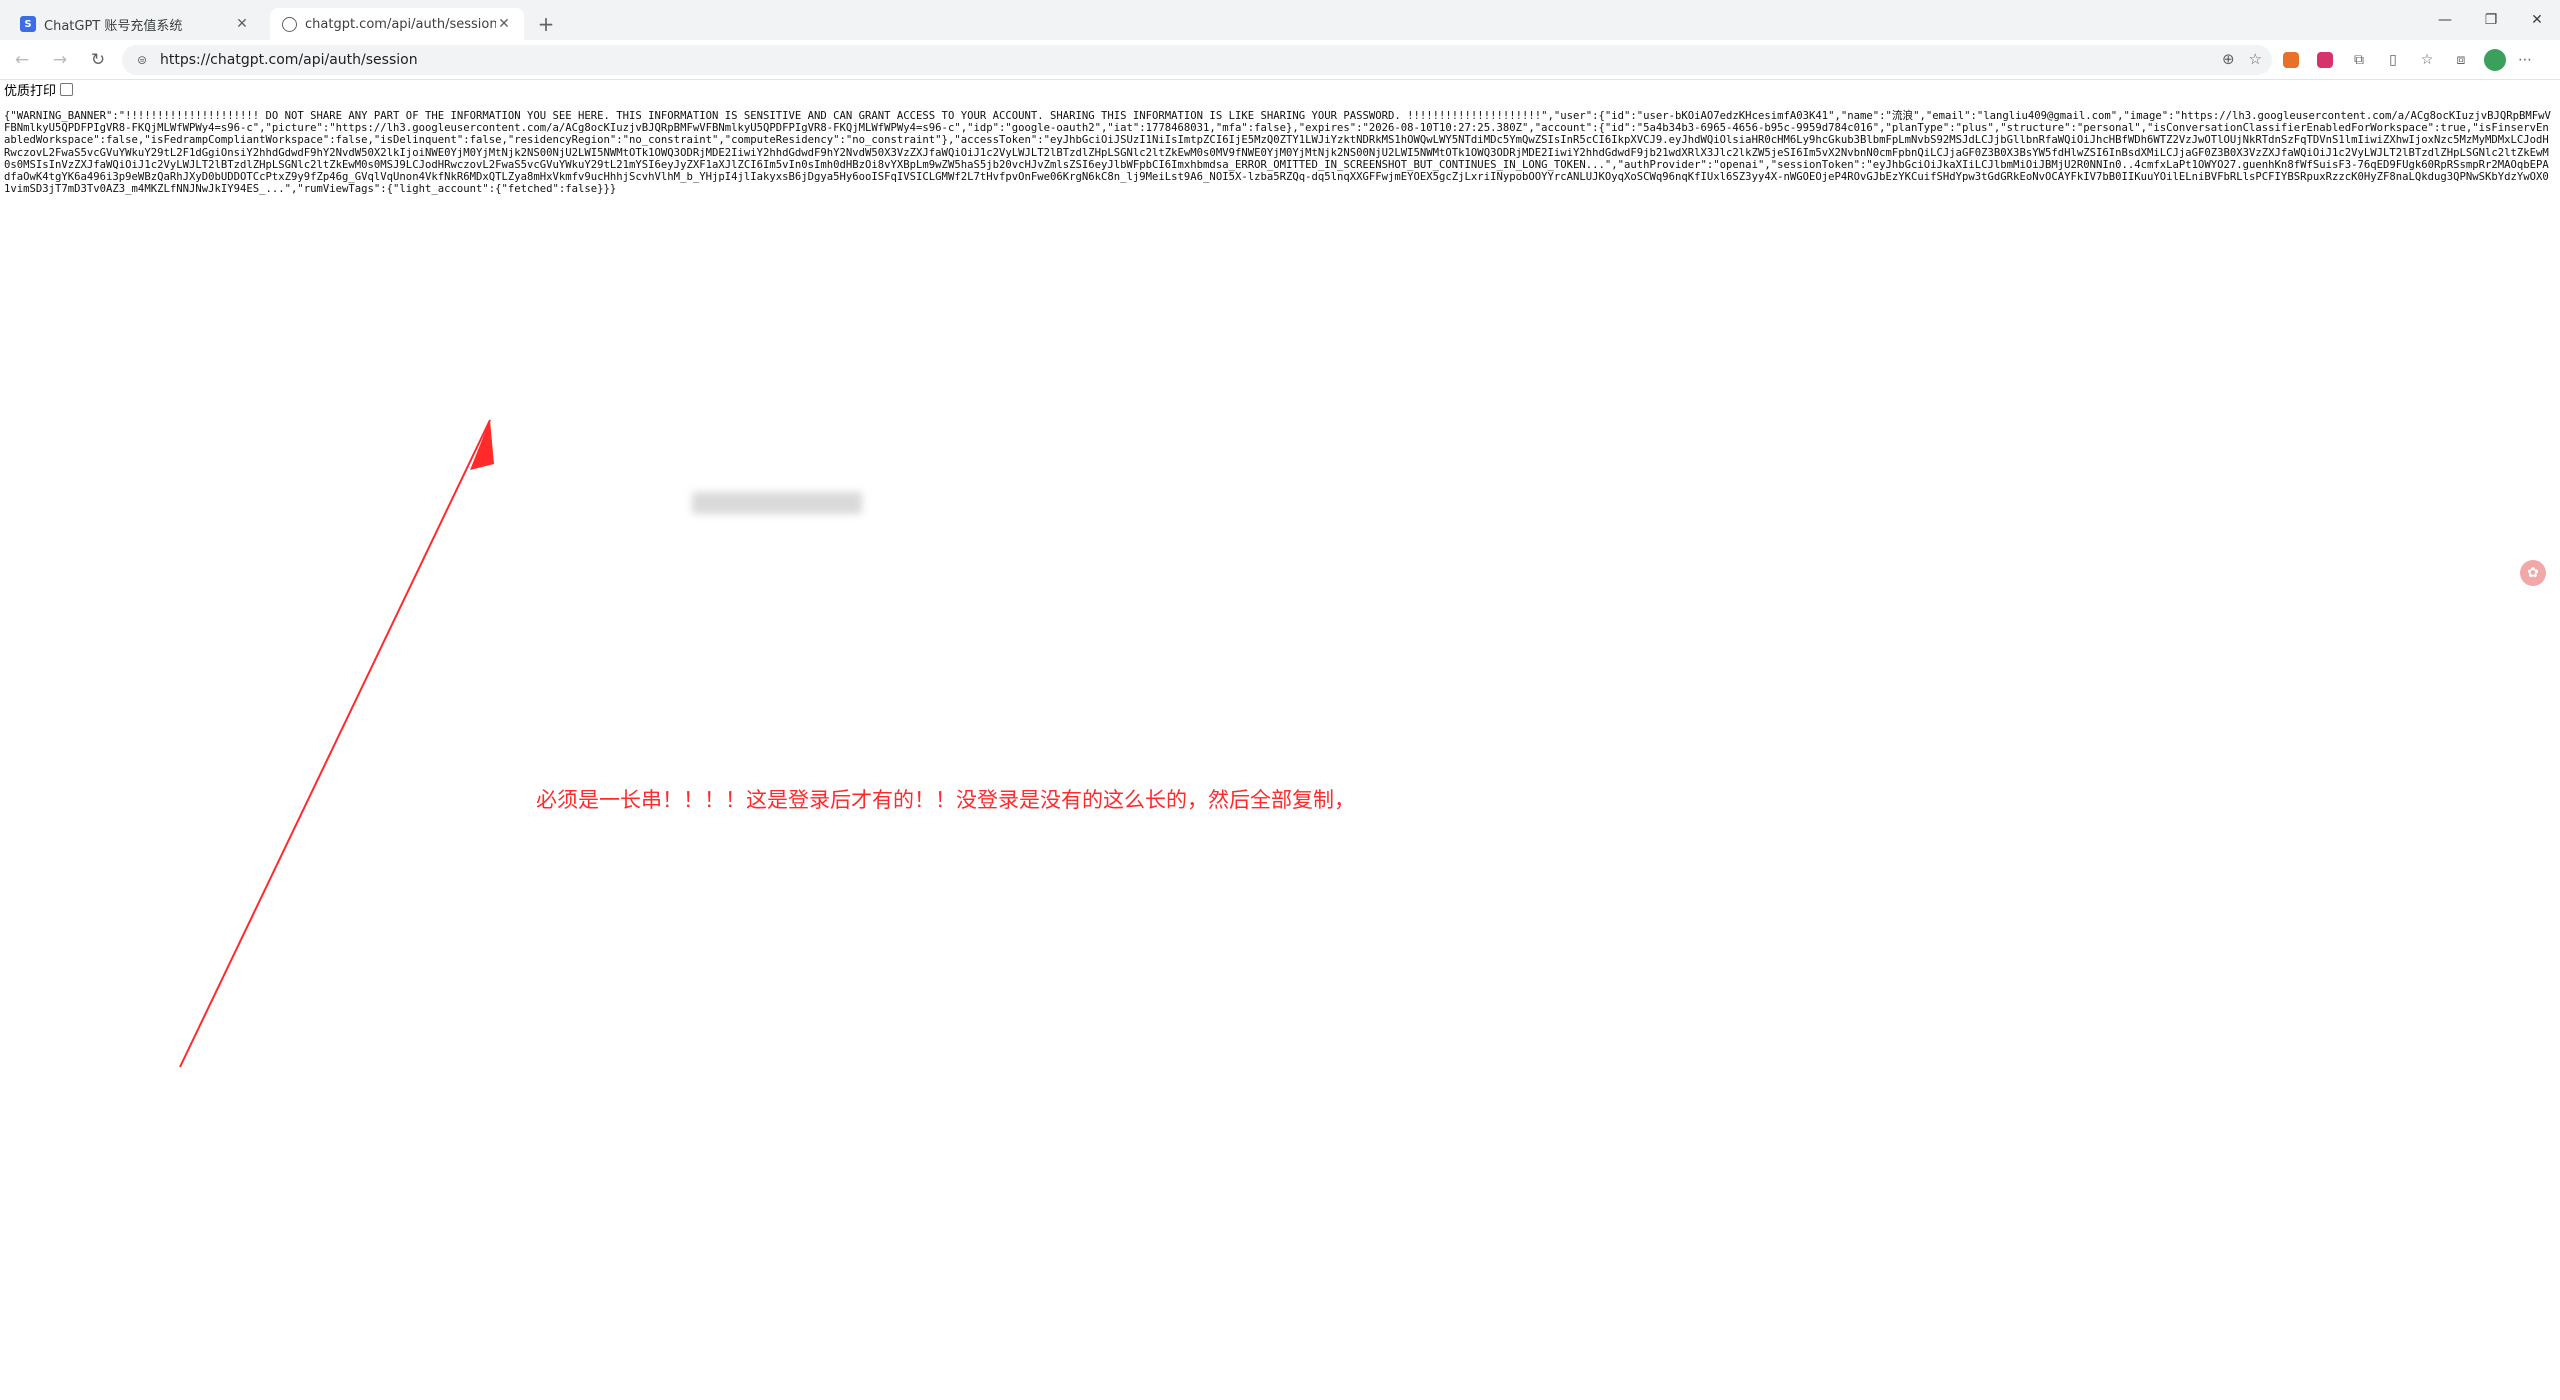  Describe the element at coordinates (67, 89) in the screenshot. I see `pretty-print-checkbox` at that location.